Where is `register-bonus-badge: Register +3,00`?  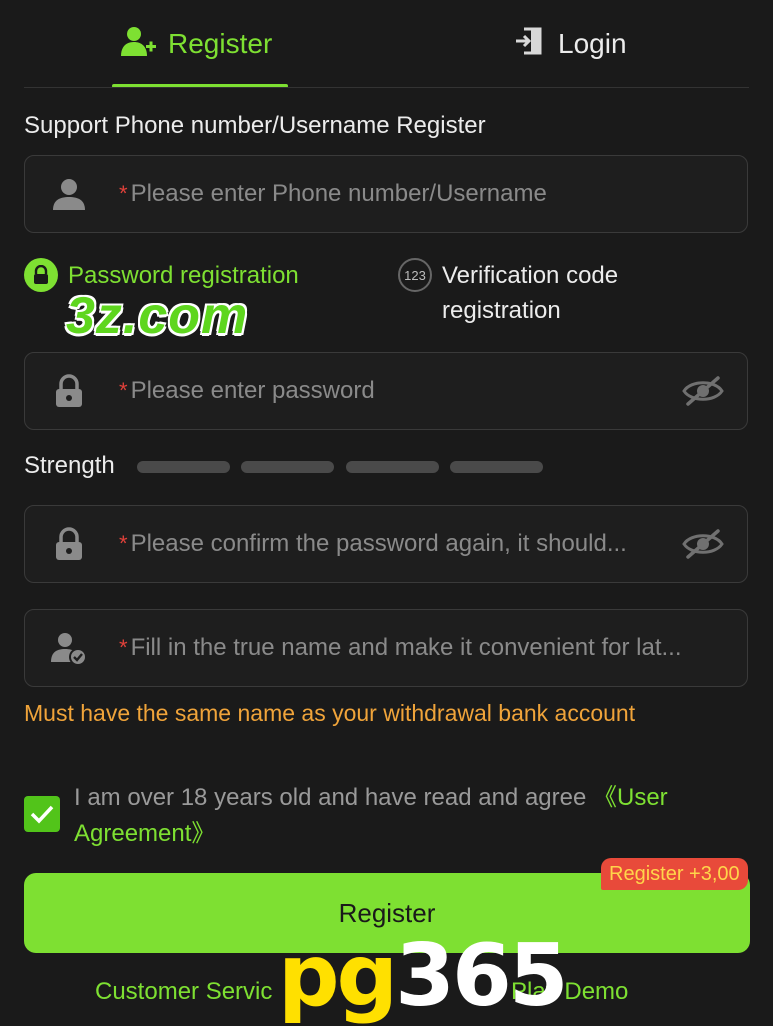 register-bonus-badge: Register +3,00 is located at coordinates (674, 874).